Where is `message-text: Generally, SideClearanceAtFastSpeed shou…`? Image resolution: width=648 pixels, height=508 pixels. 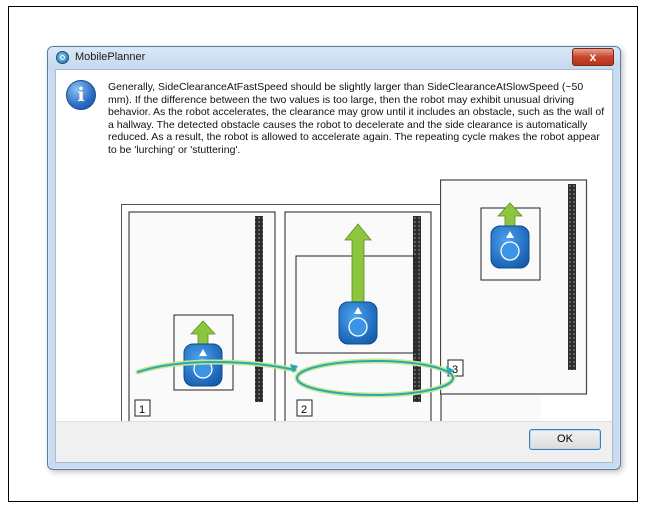 message-text: Generally, SideClearanceAtFastSpeed shou… is located at coordinates (356, 118).